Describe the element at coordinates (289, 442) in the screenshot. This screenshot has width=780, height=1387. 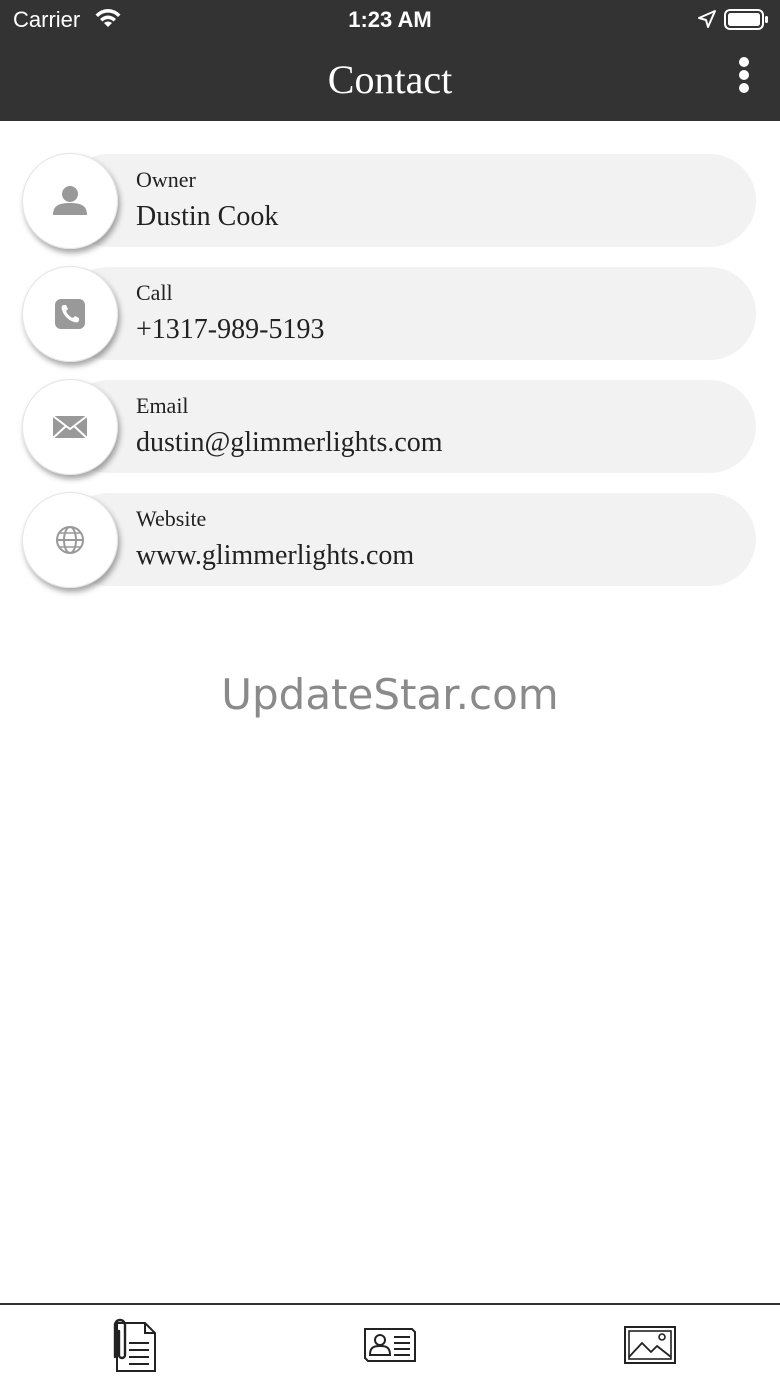
I see `contact-value: dustin@glimmerlights.com` at that location.